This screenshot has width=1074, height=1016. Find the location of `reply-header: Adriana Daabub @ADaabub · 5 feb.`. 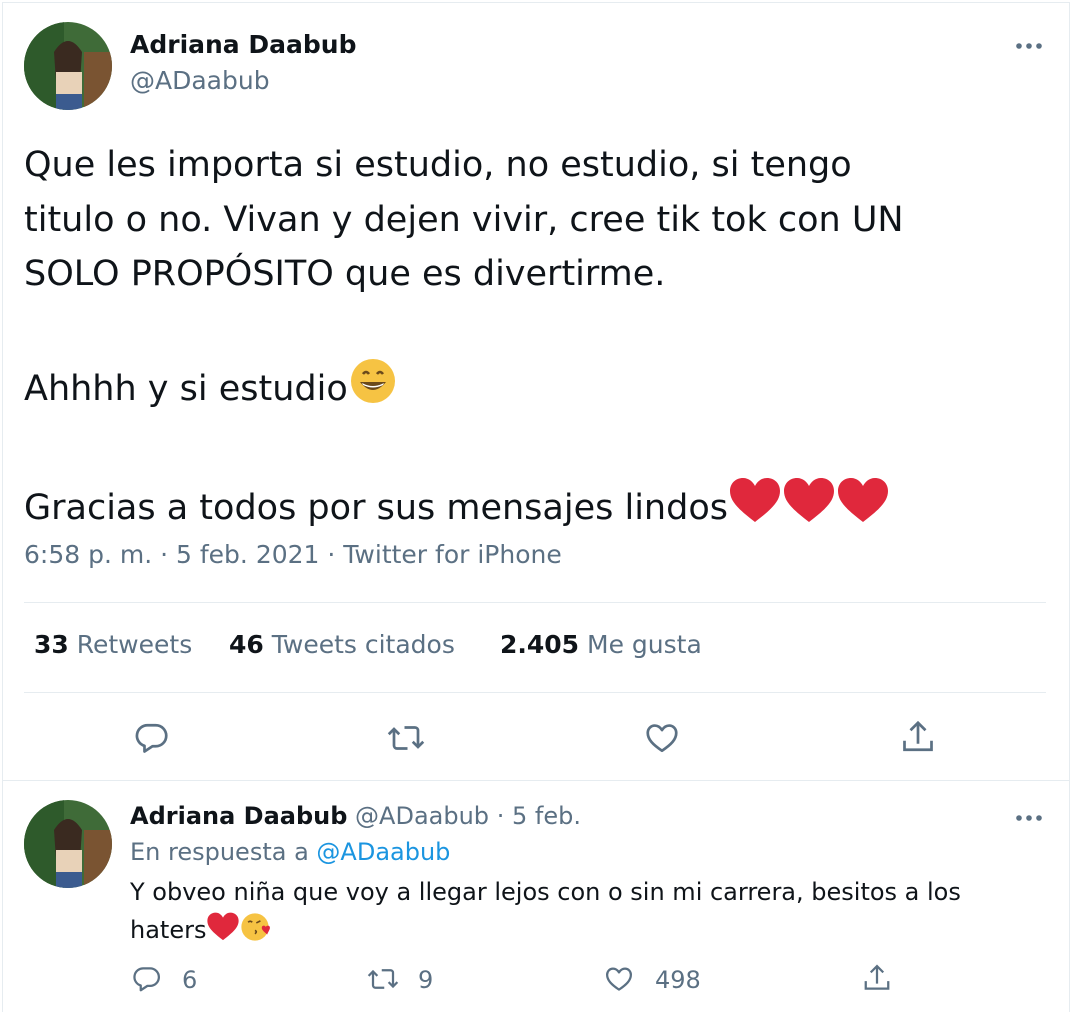

reply-header: Adriana Daabub @ADaabub · 5 feb. is located at coordinates (355, 816).